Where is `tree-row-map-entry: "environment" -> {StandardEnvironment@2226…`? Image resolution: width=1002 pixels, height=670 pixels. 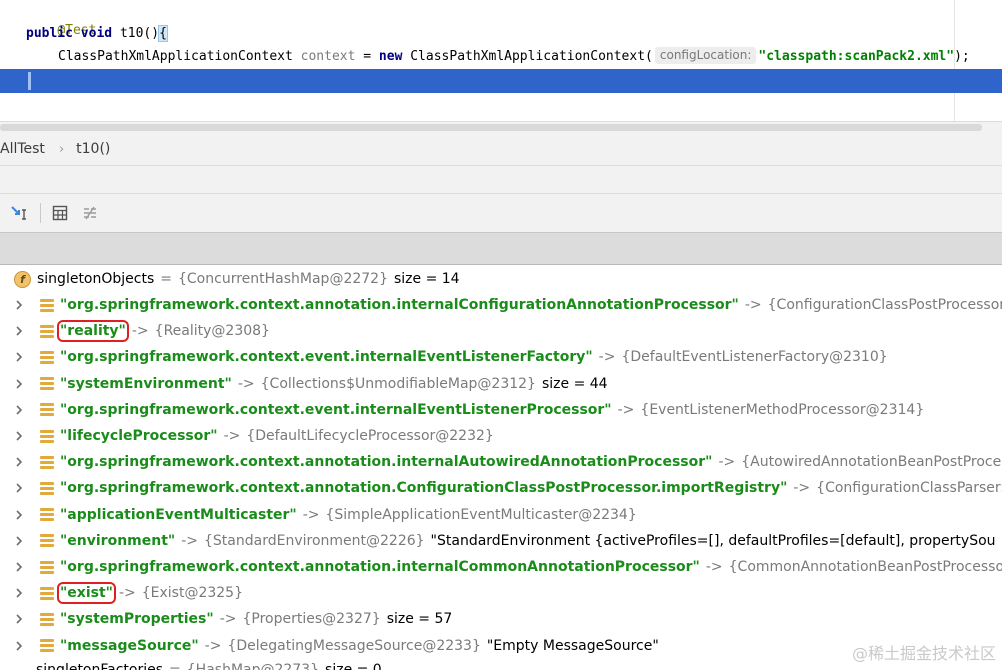 tree-row-map-entry: "environment" -> {StandardEnvironment@2226… is located at coordinates (501, 541).